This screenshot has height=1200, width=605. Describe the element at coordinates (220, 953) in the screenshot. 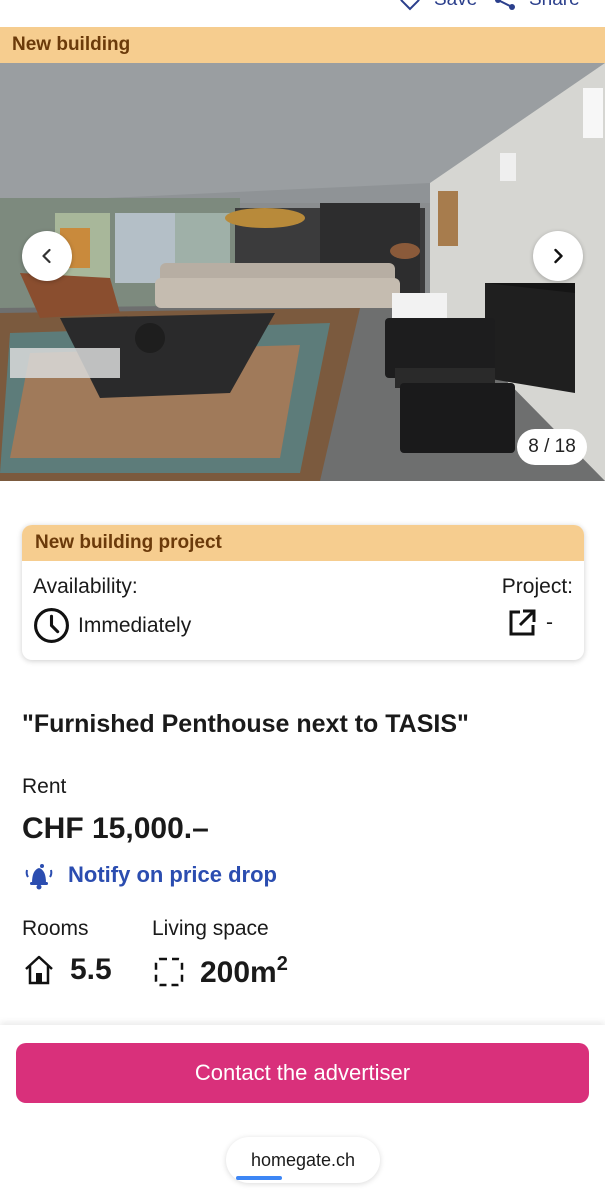

I see `living-space-stat: Living space 200m2` at that location.